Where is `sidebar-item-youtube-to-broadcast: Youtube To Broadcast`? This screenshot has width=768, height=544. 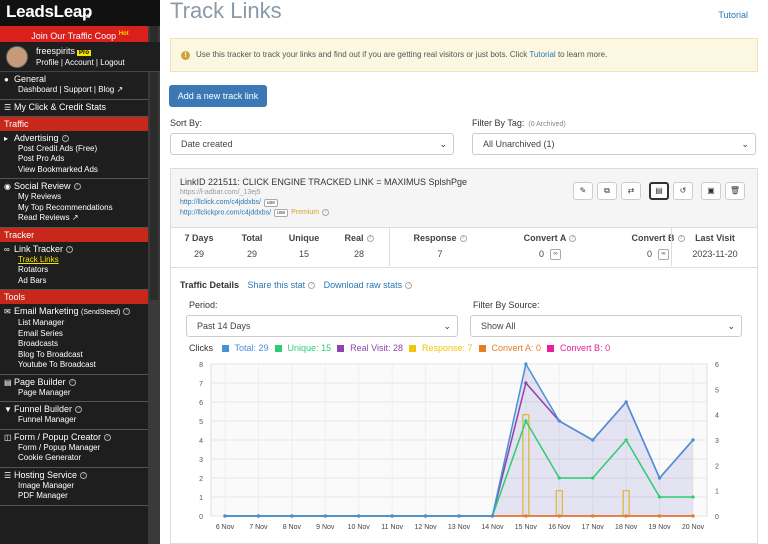 sidebar-item-youtube-to-broadcast: Youtube To Broadcast is located at coordinates (80, 365).